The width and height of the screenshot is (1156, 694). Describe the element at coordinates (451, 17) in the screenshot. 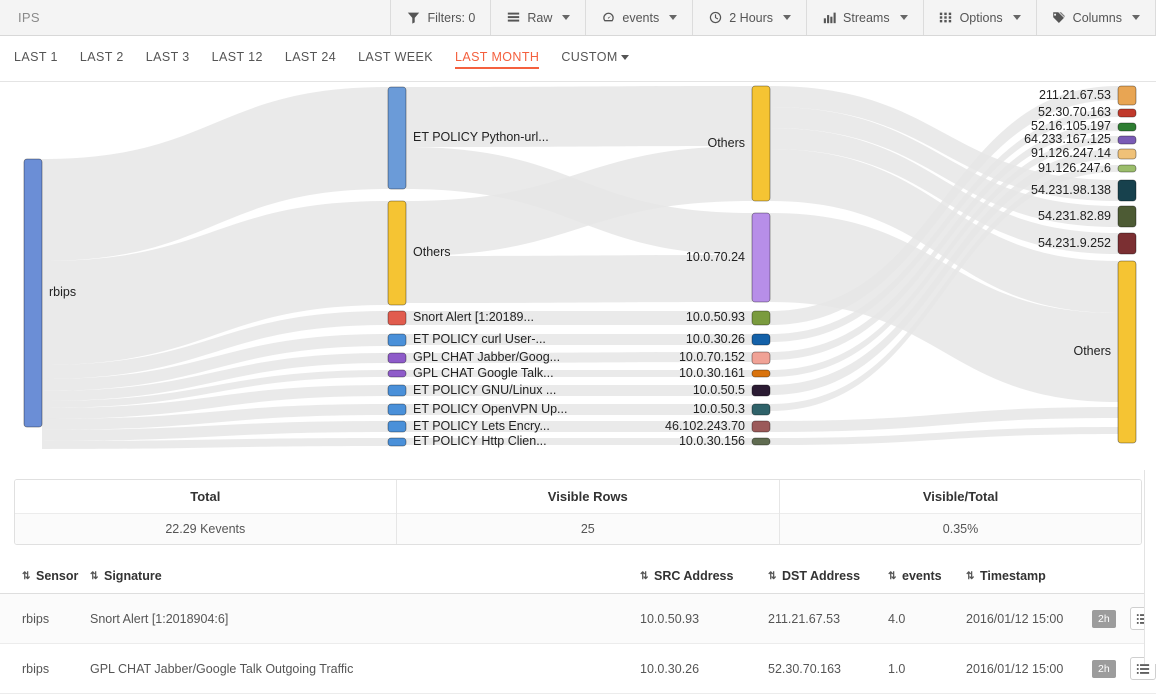

I see `toolbar-button-label: Filters: 0` at that location.